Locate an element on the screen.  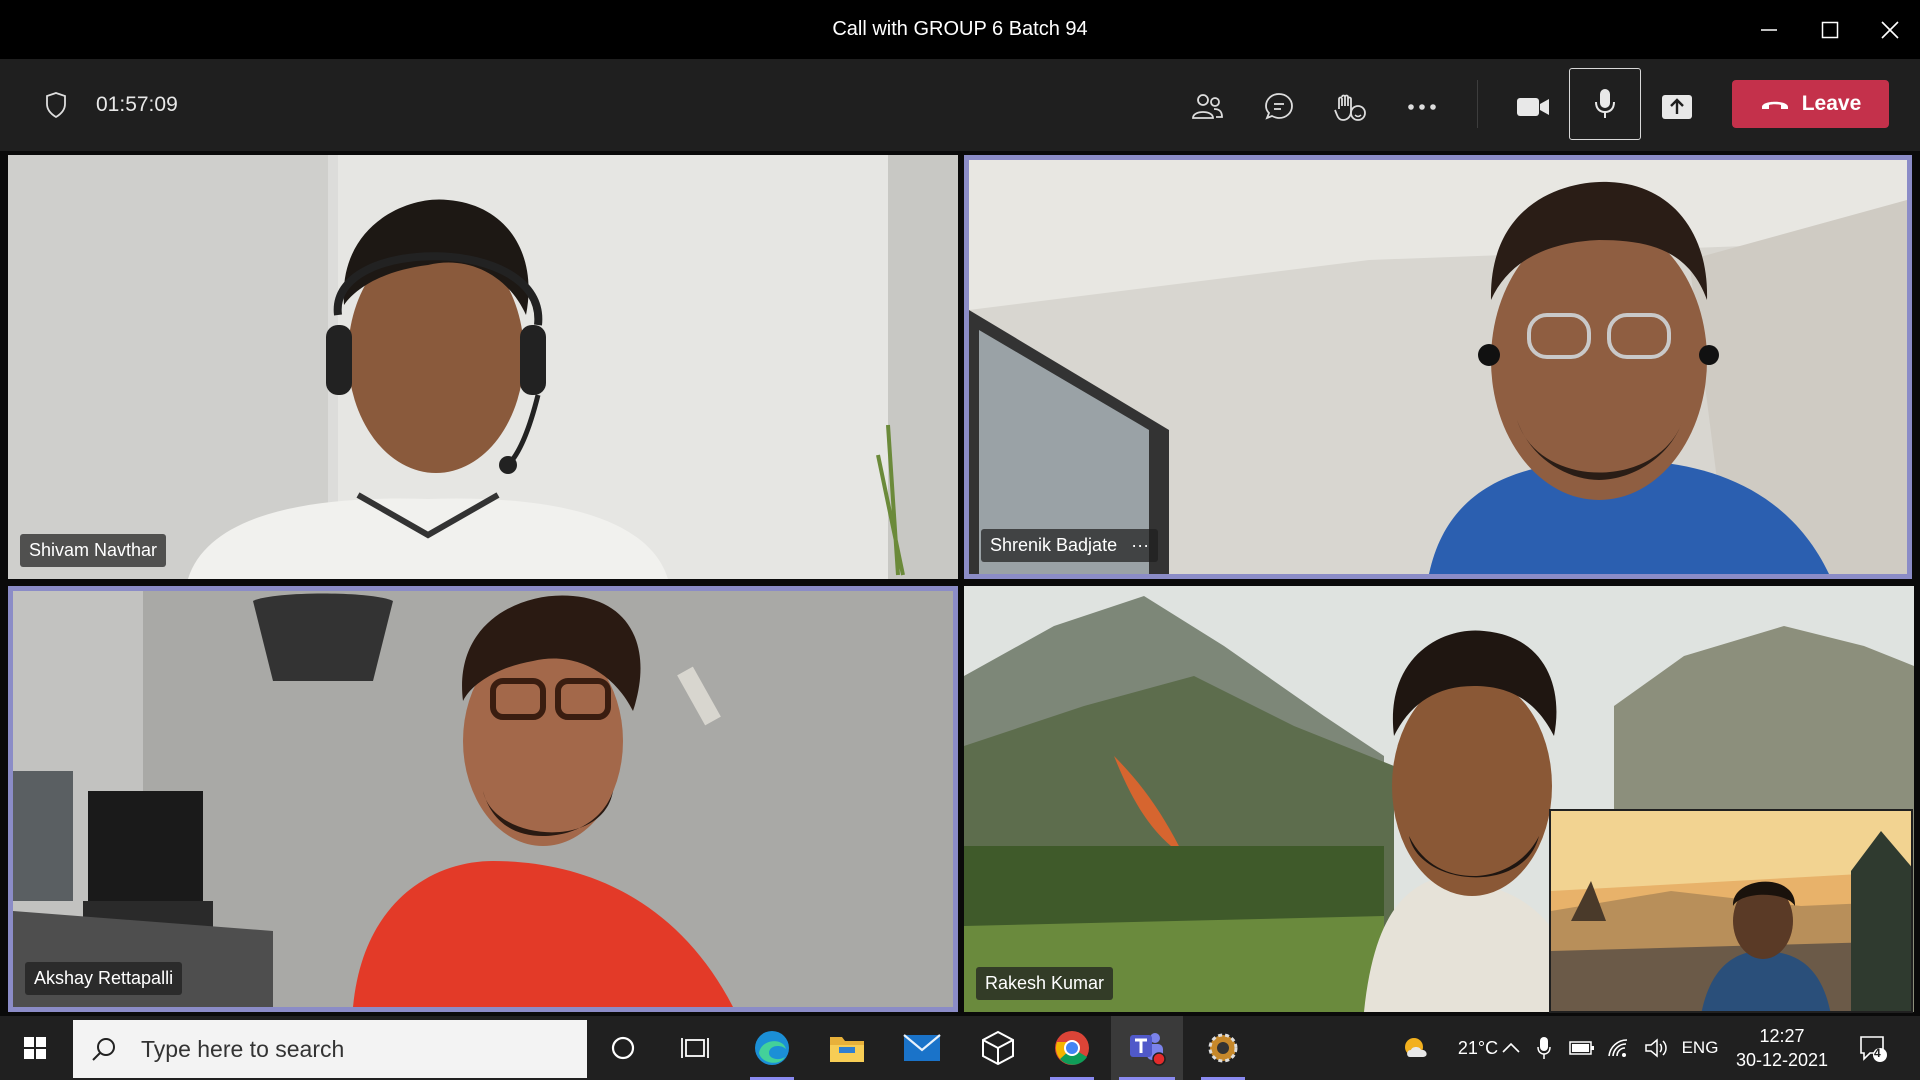
settings-app-icon is located at coordinates (1223, 1048).